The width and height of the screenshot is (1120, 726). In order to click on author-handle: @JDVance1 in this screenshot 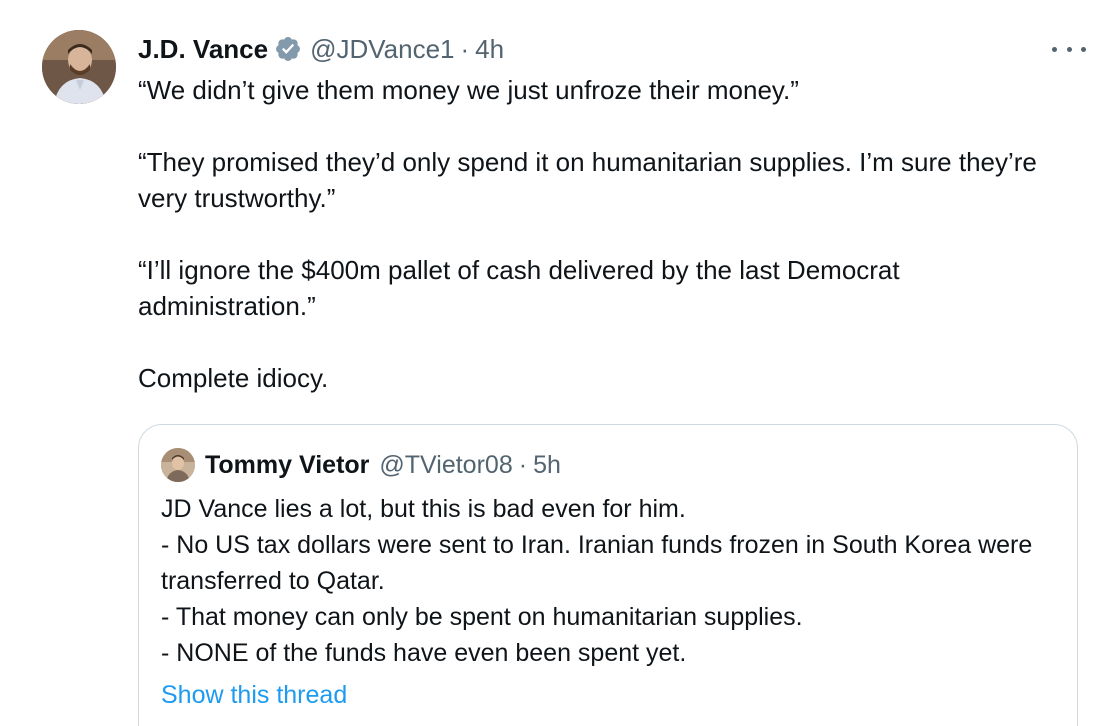, I will do `click(382, 49)`.